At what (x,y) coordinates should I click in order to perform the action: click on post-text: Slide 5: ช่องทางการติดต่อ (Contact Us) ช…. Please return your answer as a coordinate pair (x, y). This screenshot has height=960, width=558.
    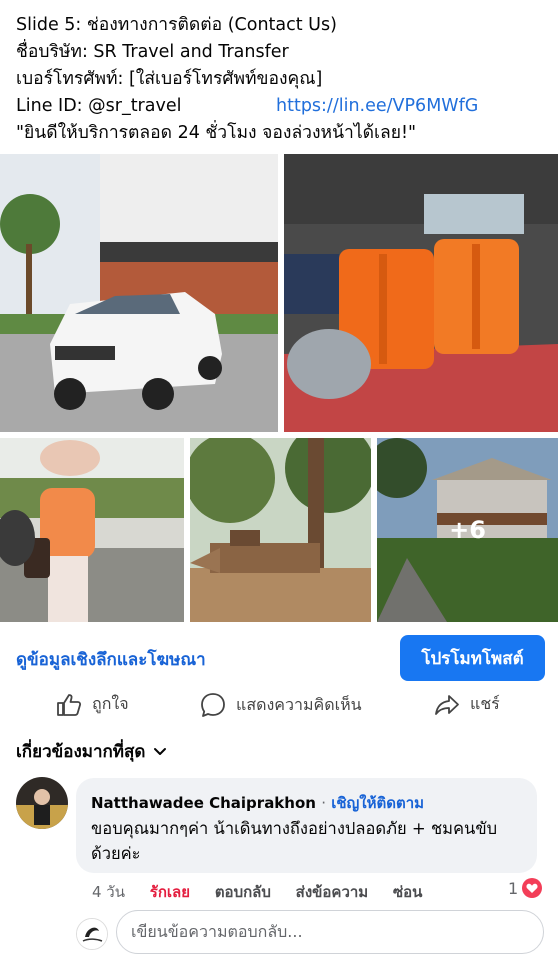
    Looking at the image, I should click on (282, 79).